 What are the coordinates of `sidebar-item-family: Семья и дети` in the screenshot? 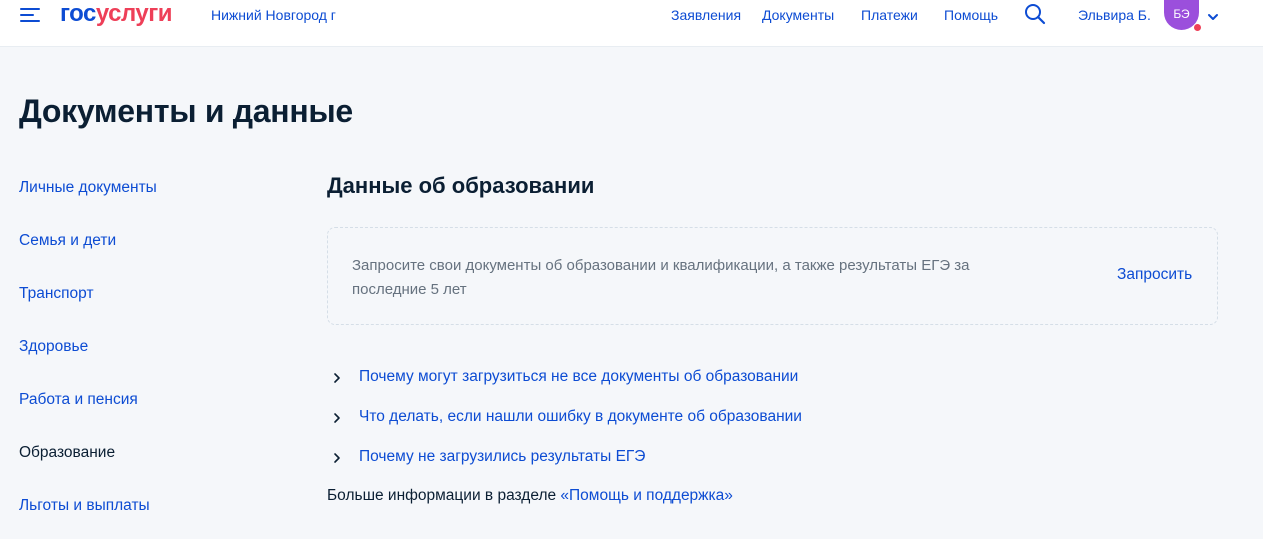 It's located at (67, 241).